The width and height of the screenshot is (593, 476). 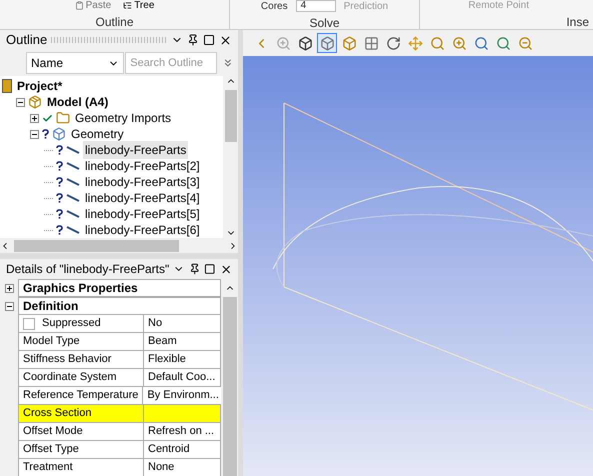 I want to click on folder-icon, so click(x=63, y=118).